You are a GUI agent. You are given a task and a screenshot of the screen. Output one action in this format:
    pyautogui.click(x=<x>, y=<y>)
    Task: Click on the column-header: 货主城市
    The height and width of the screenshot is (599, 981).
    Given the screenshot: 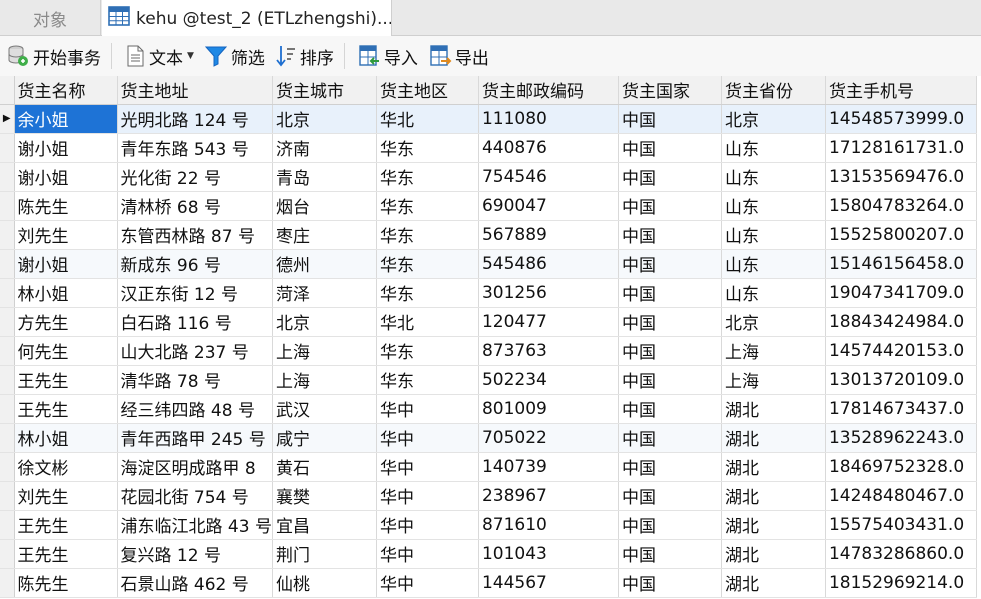 What is the action you would take?
    pyautogui.click(x=324, y=90)
    